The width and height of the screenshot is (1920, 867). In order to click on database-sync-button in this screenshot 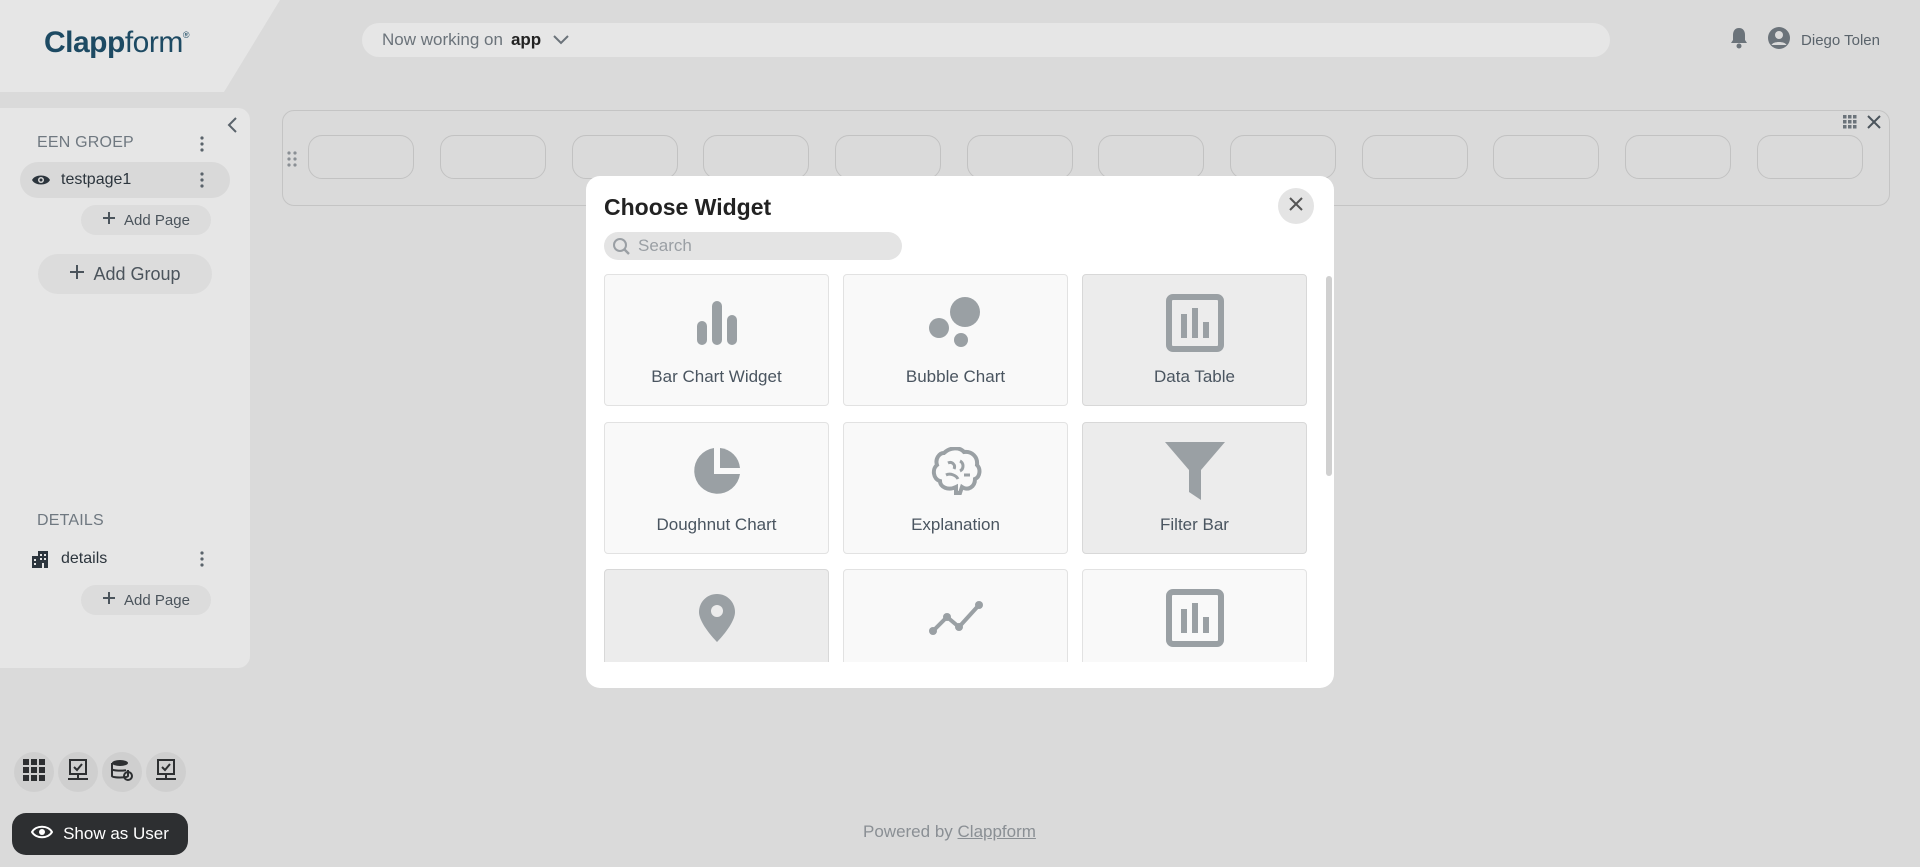, I will do `click(122, 772)`.